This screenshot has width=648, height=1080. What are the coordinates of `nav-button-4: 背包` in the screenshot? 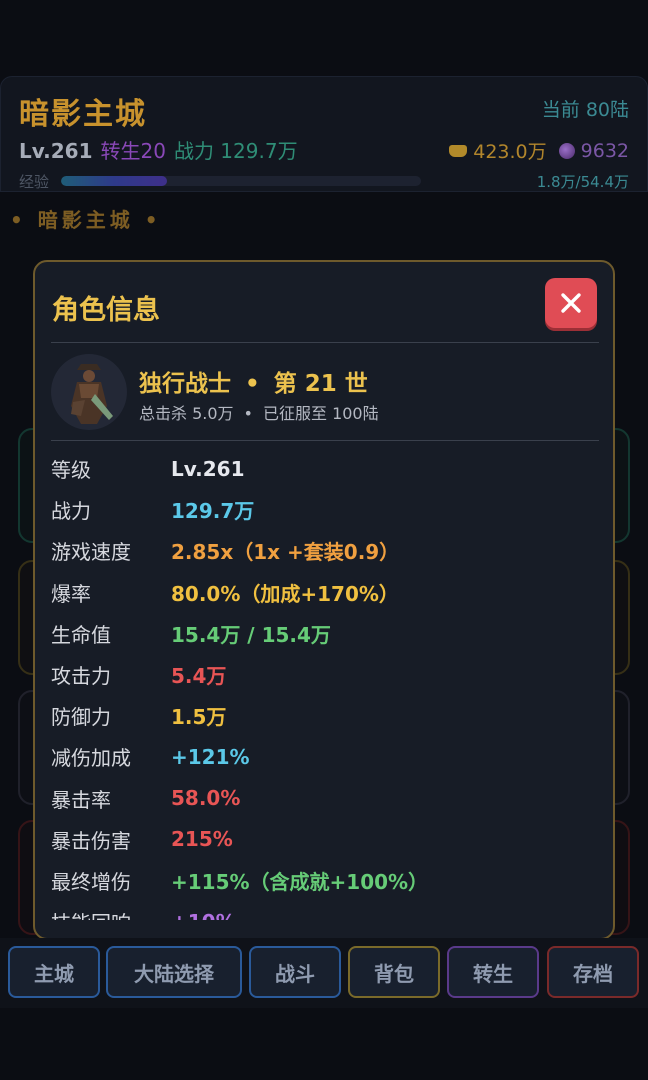 It's located at (394, 972).